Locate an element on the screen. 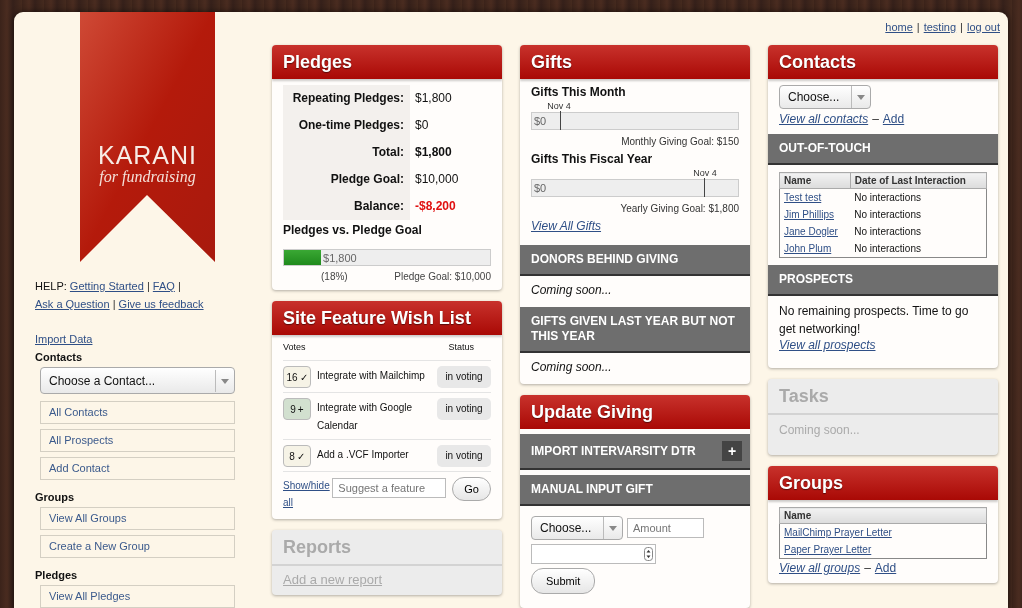  card-title: Tasks is located at coordinates (883, 397).